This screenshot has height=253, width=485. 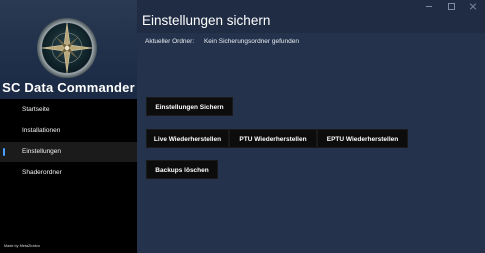 I want to click on restore-live-button: Live Wiederherstellen, so click(x=187, y=138).